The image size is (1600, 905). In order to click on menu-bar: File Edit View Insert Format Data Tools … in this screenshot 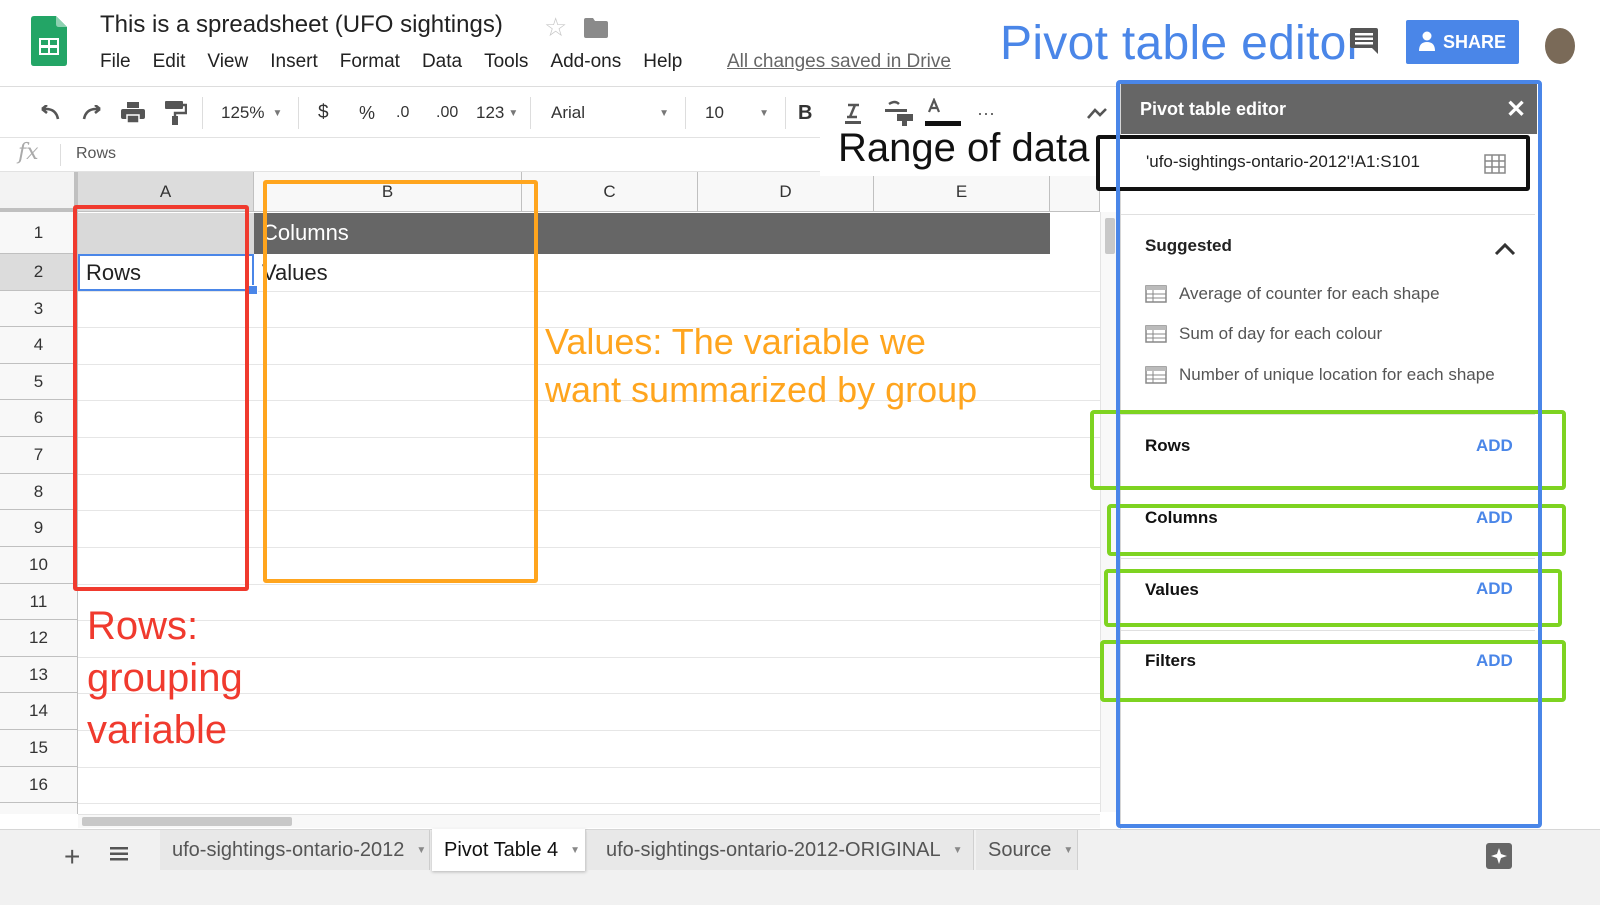, I will do `click(402, 62)`.